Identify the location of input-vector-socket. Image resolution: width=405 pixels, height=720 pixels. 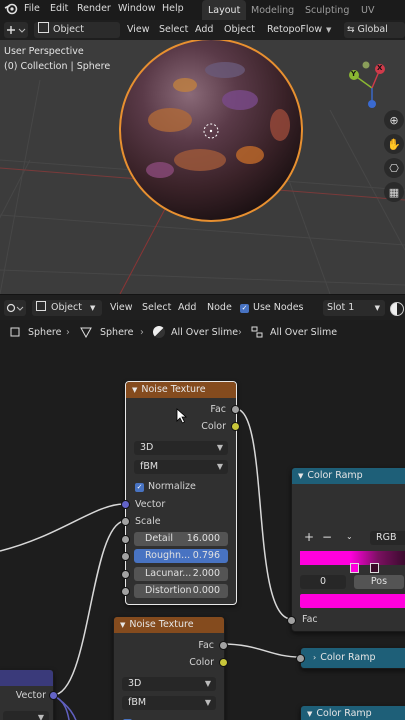
(125, 504).